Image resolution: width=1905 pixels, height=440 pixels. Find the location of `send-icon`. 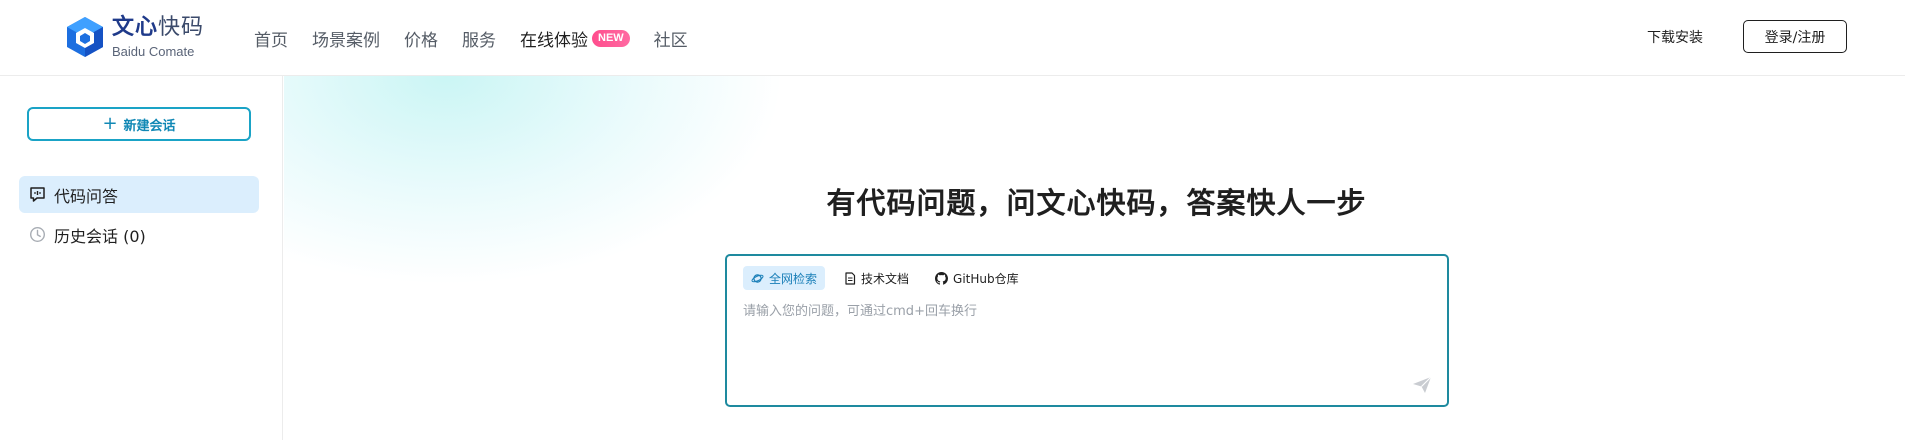

send-icon is located at coordinates (1422, 384).